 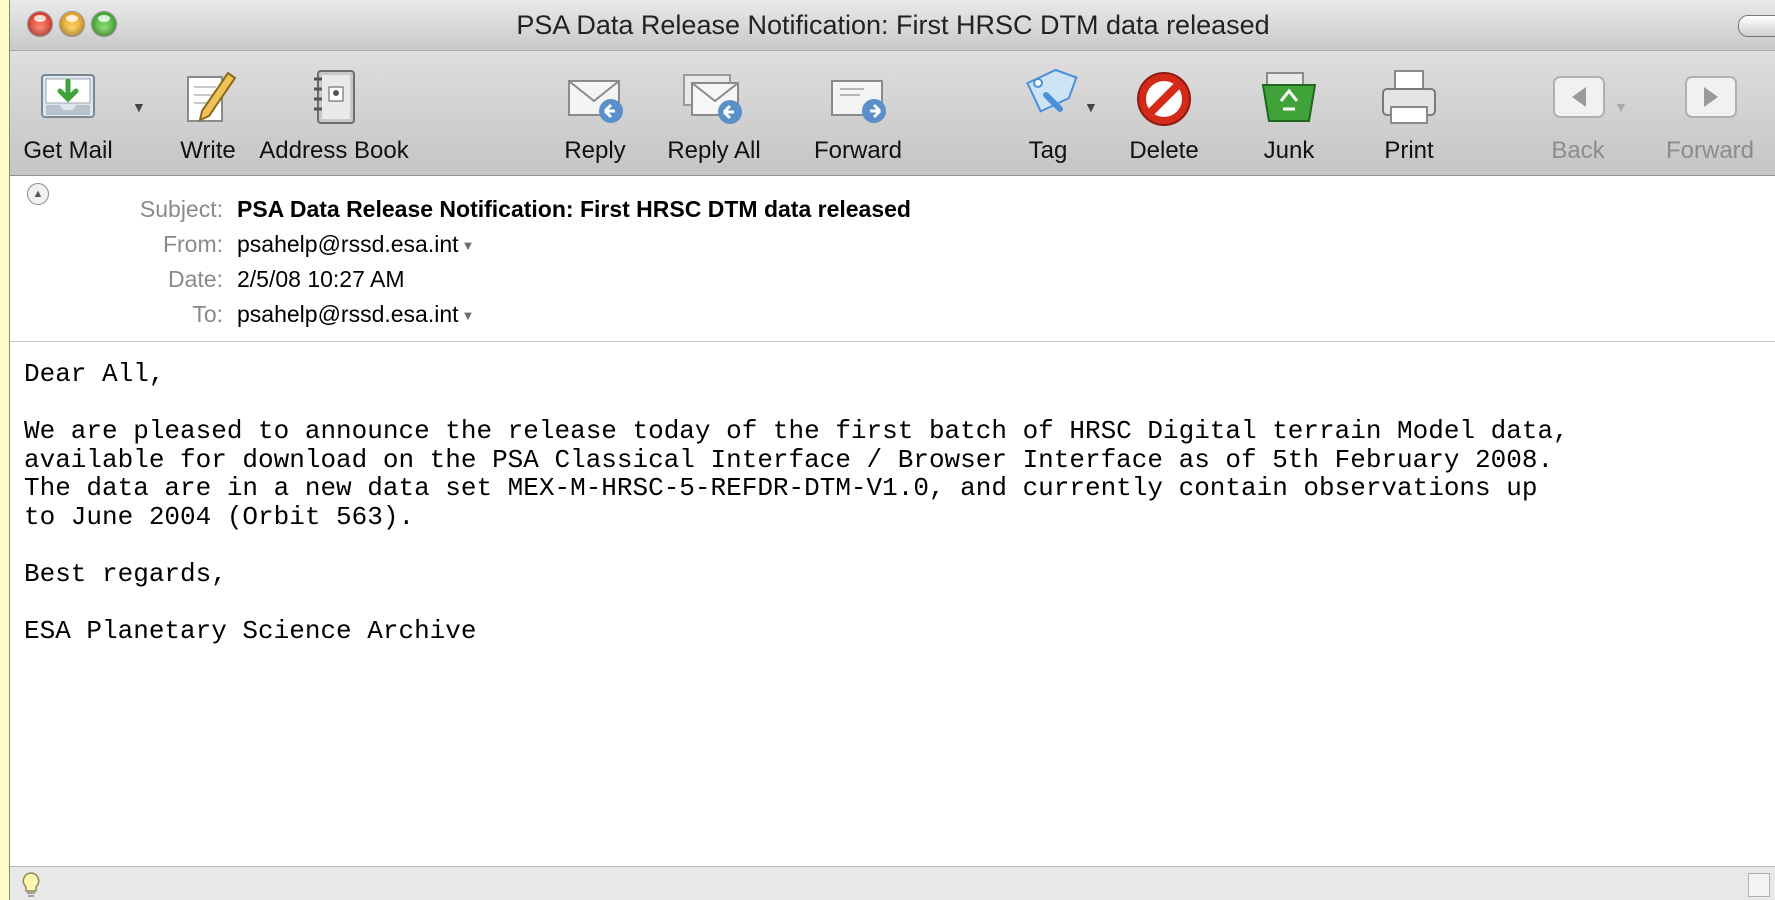 I want to click on forward-arrow-icon, so click(x=1711, y=97).